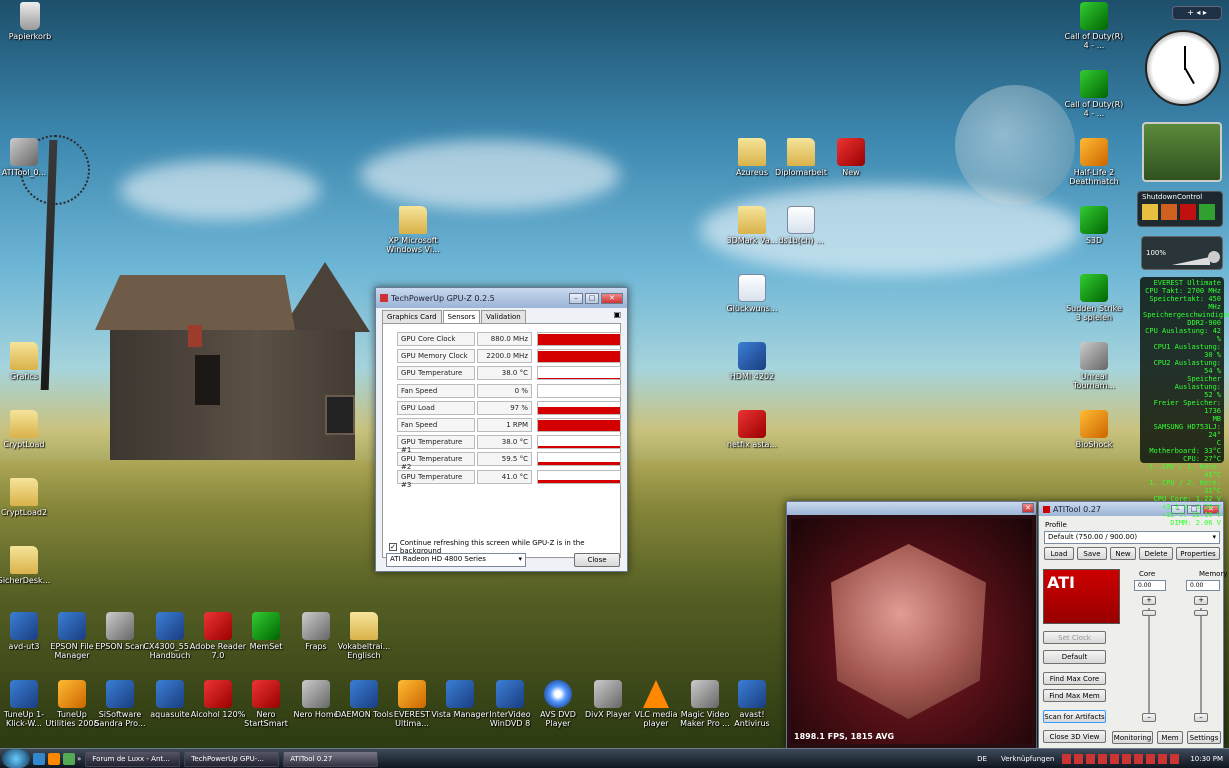 Image resolution: width=1229 pixels, height=768 pixels. What do you see at coordinates (30, 21) in the screenshot?
I see `desktop-icon-papierkorb: Papierkorb` at bounding box center [30, 21].